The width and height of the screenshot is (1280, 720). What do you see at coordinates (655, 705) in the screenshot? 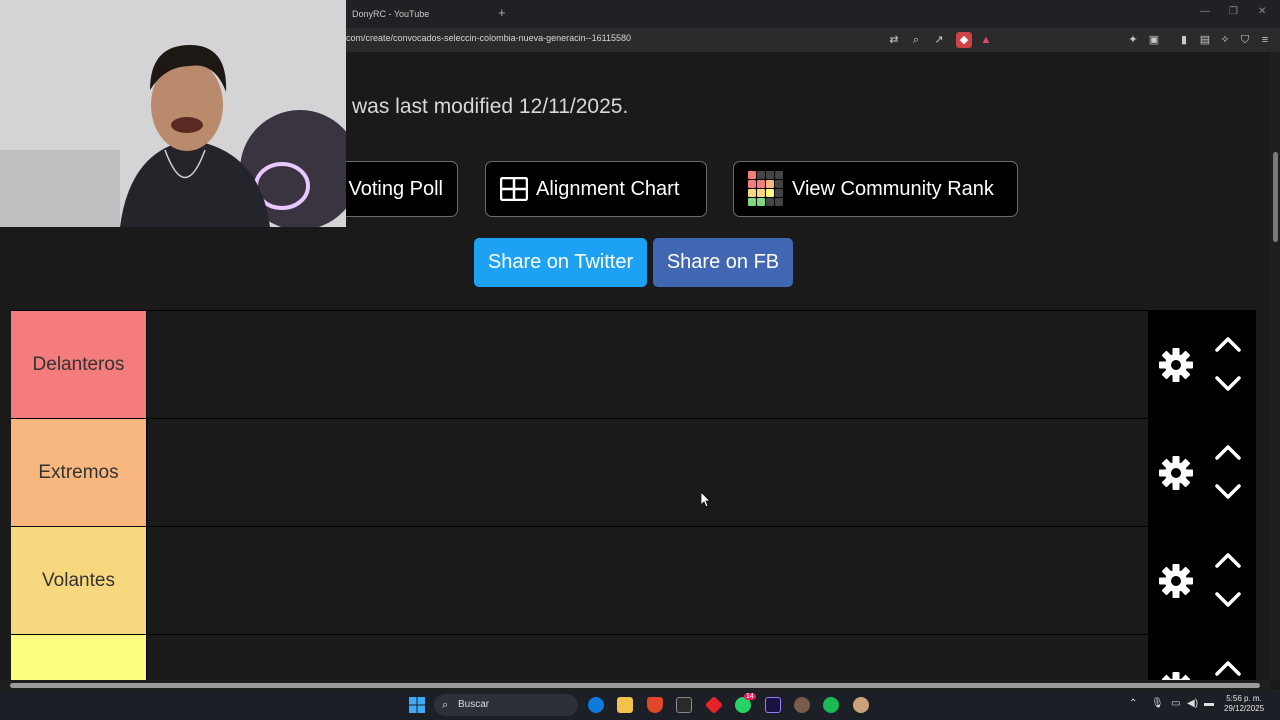
I see `brave-icon` at bounding box center [655, 705].